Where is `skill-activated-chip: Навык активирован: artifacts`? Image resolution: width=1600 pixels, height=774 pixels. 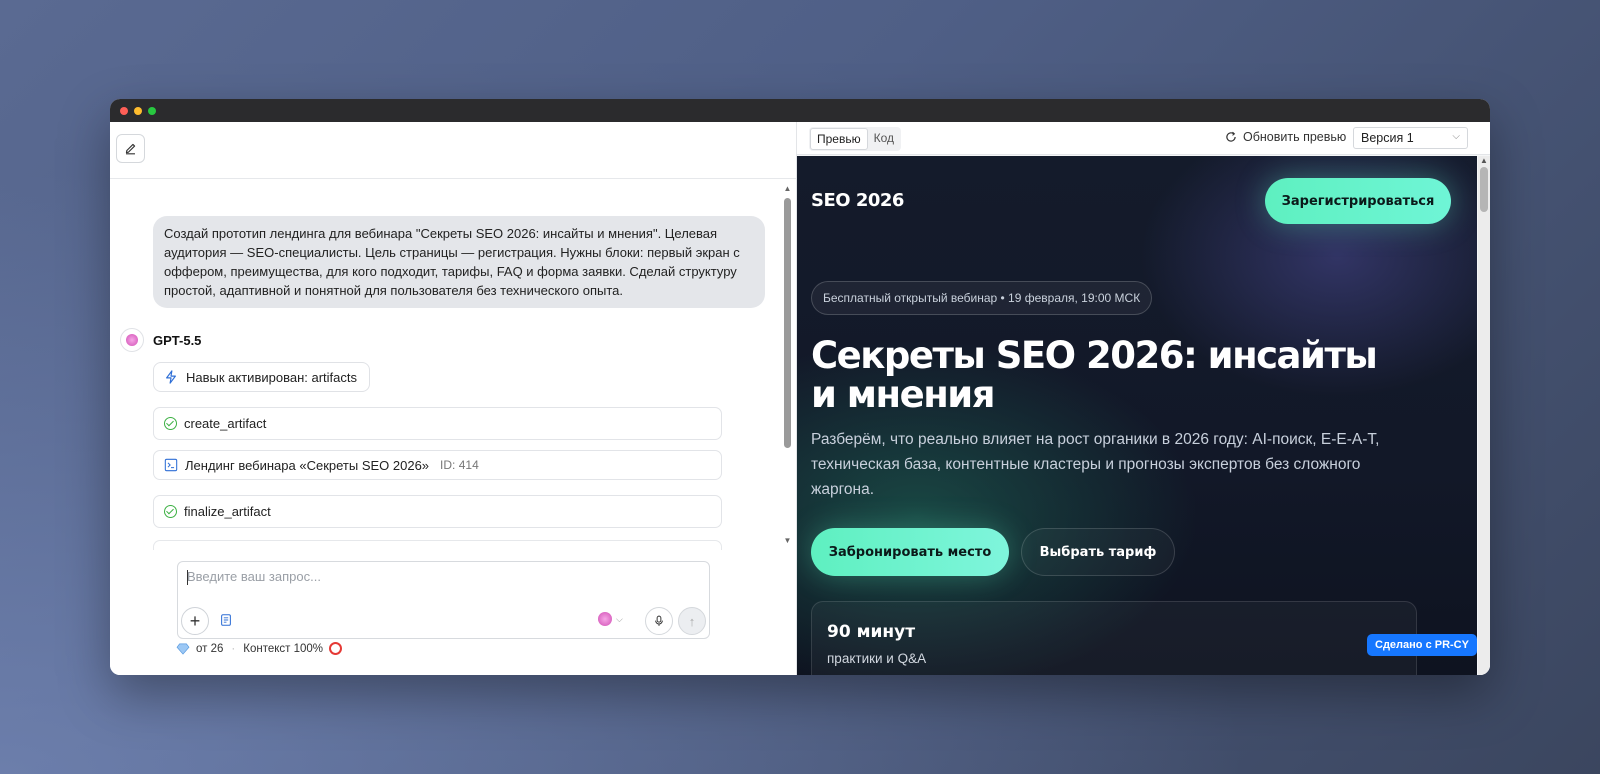 skill-activated-chip: Навык активирован: artifacts is located at coordinates (261, 377).